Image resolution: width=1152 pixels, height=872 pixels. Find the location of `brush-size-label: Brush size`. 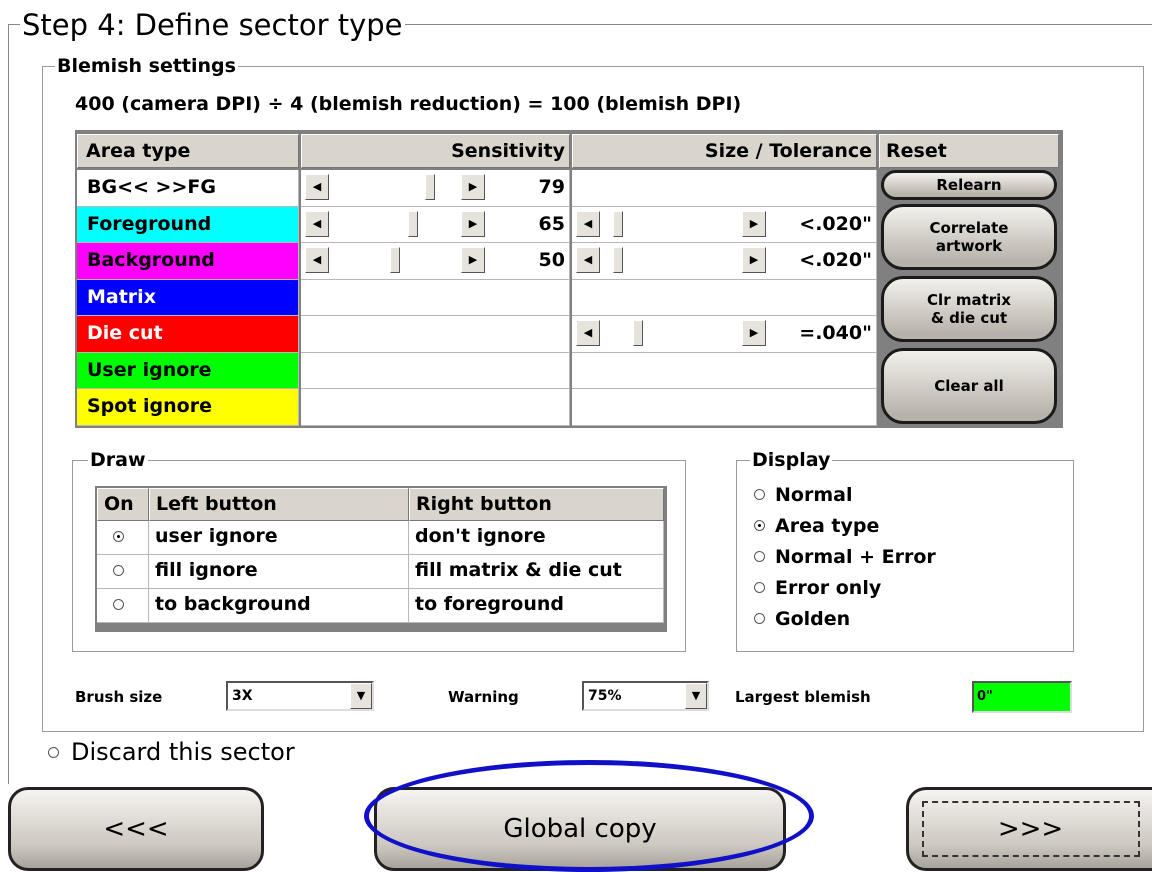

brush-size-label: Brush size is located at coordinates (119, 697).